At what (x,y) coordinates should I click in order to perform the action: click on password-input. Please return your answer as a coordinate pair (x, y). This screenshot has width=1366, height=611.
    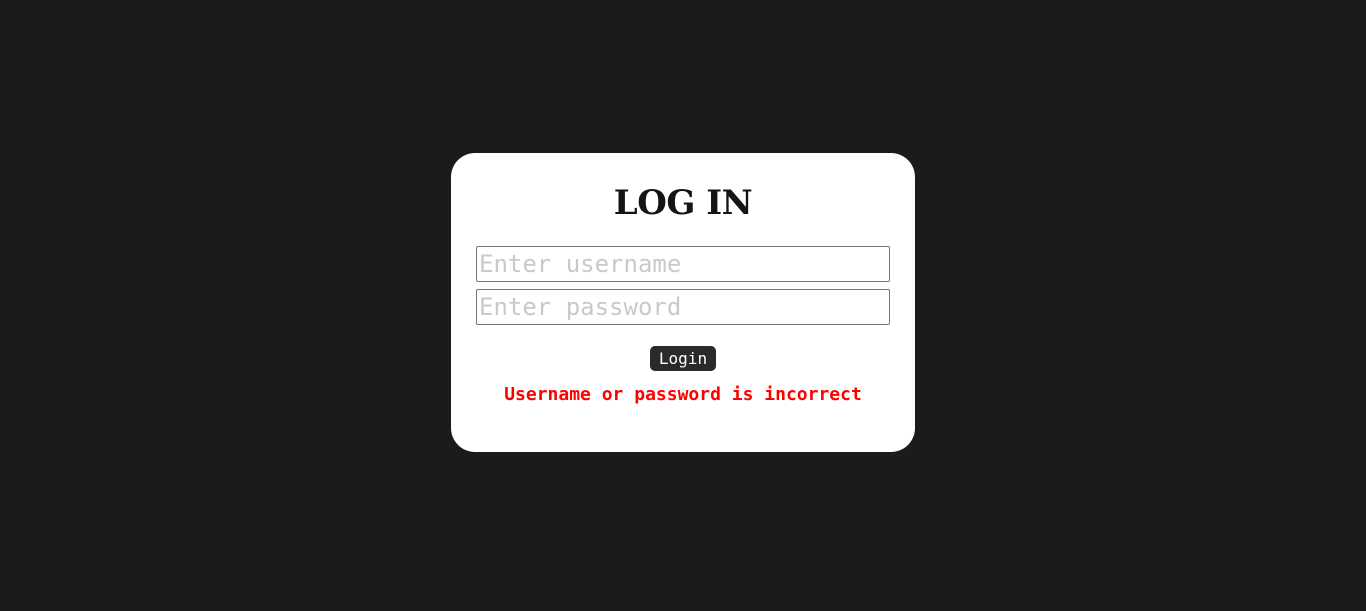
    Looking at the image, I should click on (683, 307).